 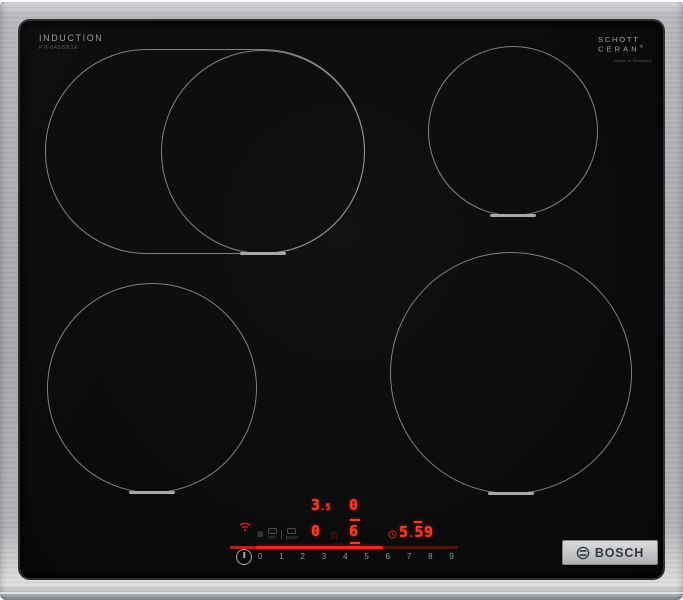 I want to click on rear-right-zone, so click(x=513, y=131).